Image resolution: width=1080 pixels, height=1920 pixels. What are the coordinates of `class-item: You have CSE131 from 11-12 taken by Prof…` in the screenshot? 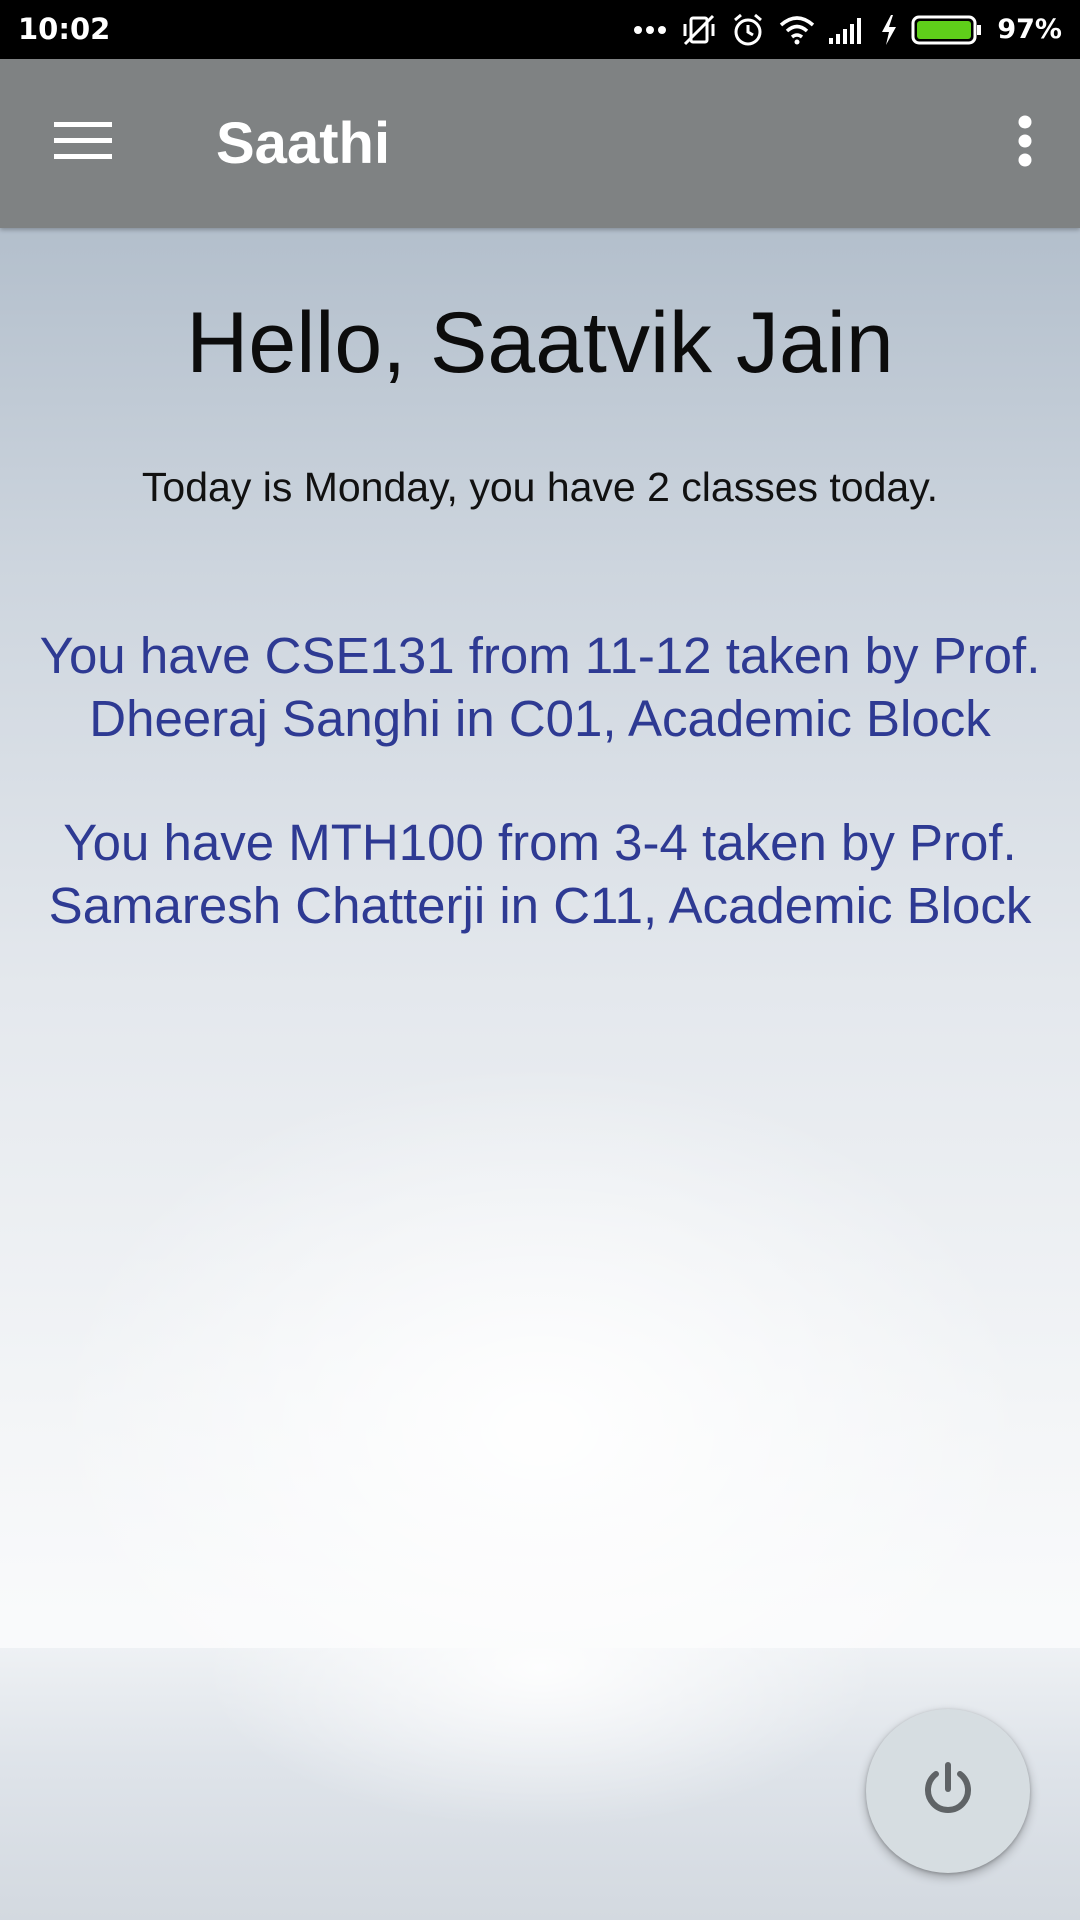 It's located at (540, 687).